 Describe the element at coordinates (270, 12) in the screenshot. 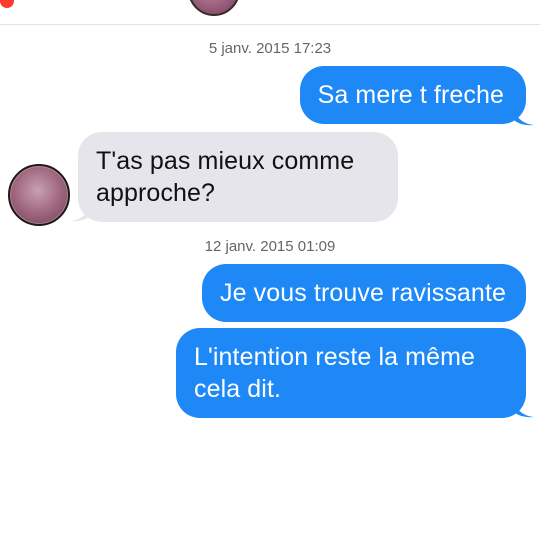

I see `conversation-header` at that location.